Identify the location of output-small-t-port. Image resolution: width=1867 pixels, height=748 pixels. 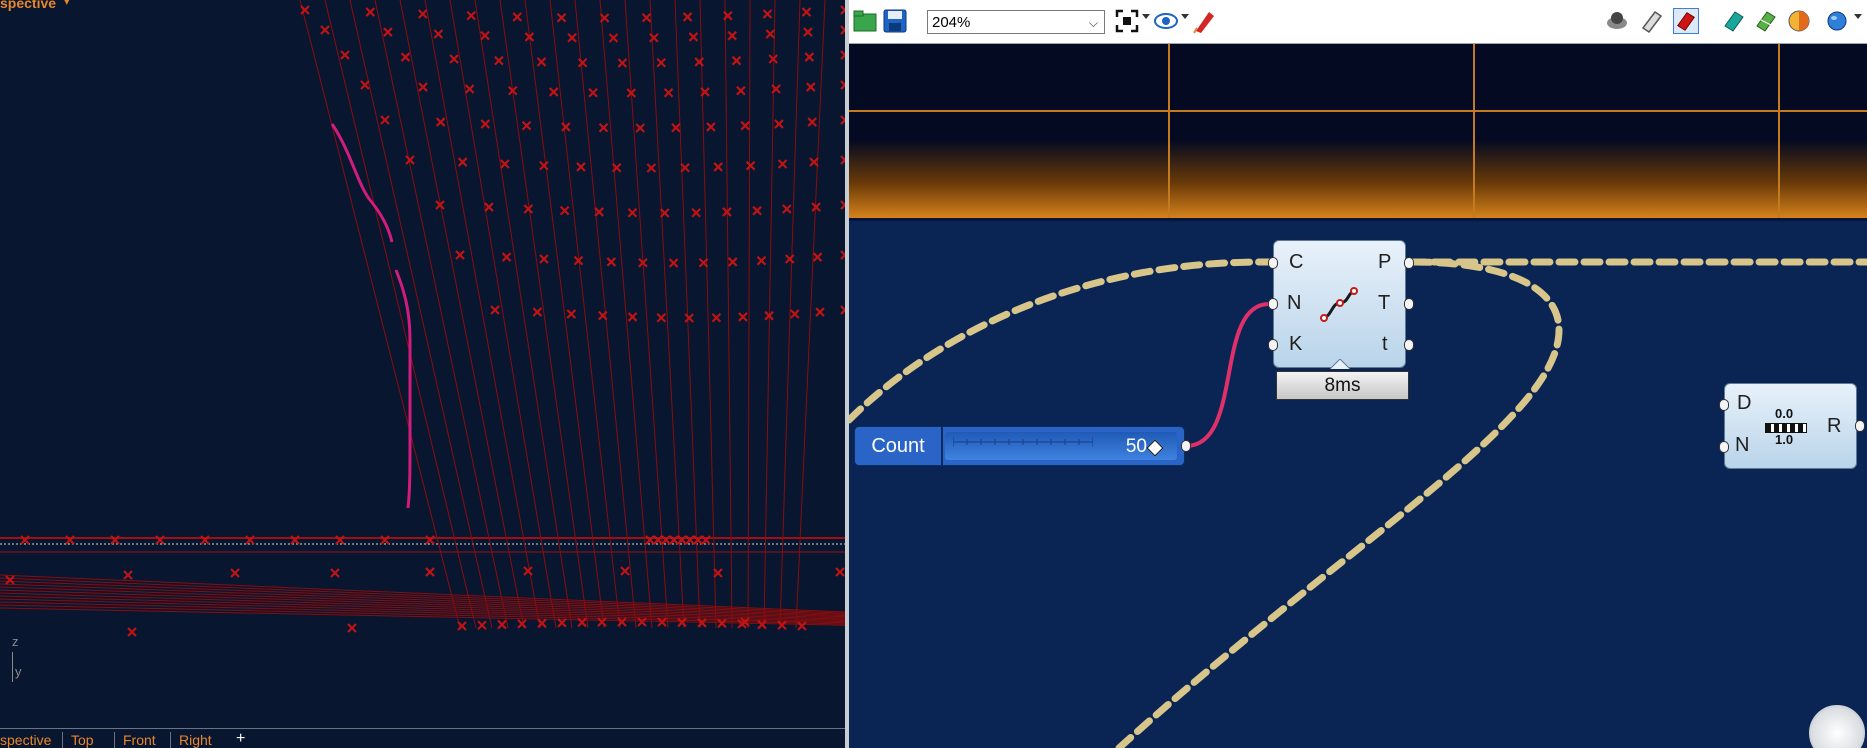
(1409, 345).